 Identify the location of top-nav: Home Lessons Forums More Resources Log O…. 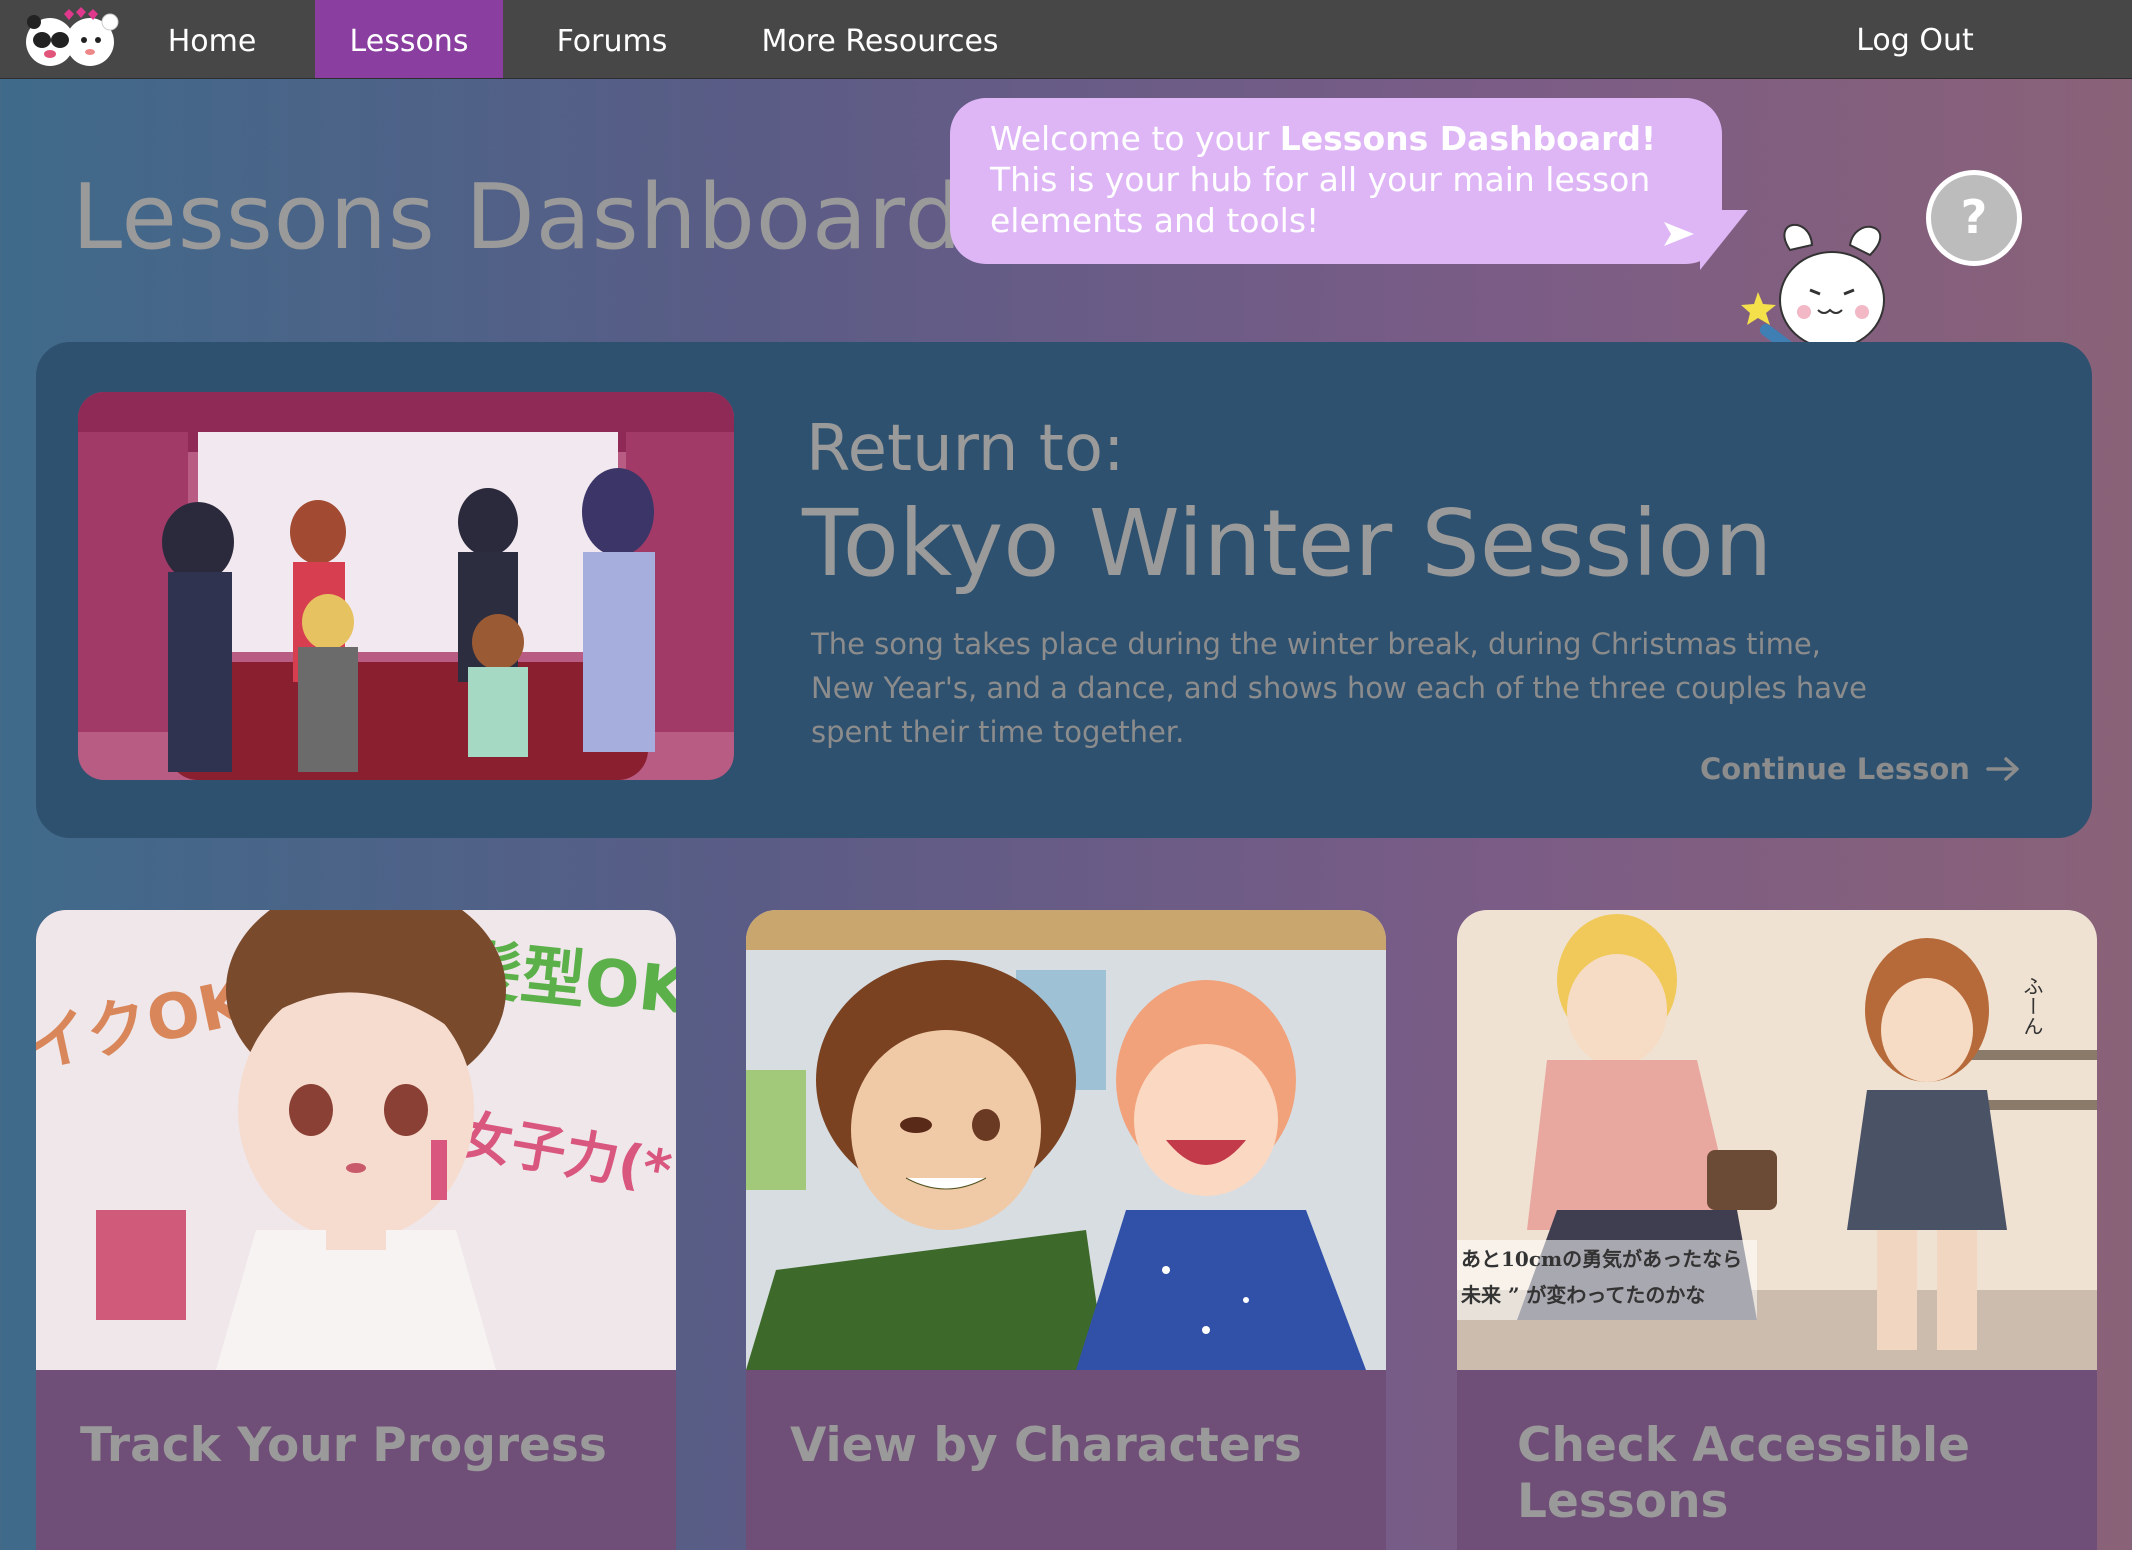
(1066, 39).